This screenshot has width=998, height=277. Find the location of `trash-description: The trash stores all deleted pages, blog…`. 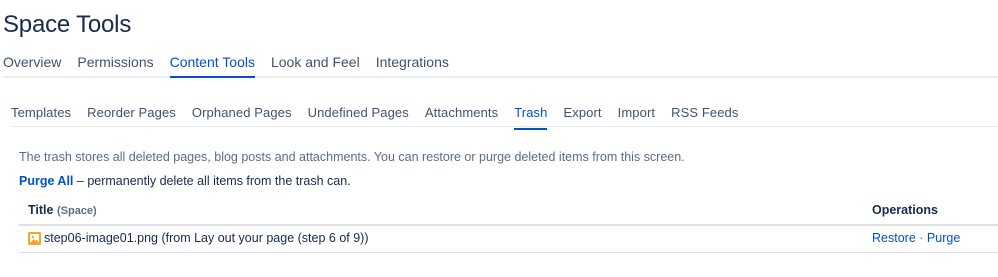

trash-description: The trash stores all deleted pages, blog… is located at coordinates (352, 157).